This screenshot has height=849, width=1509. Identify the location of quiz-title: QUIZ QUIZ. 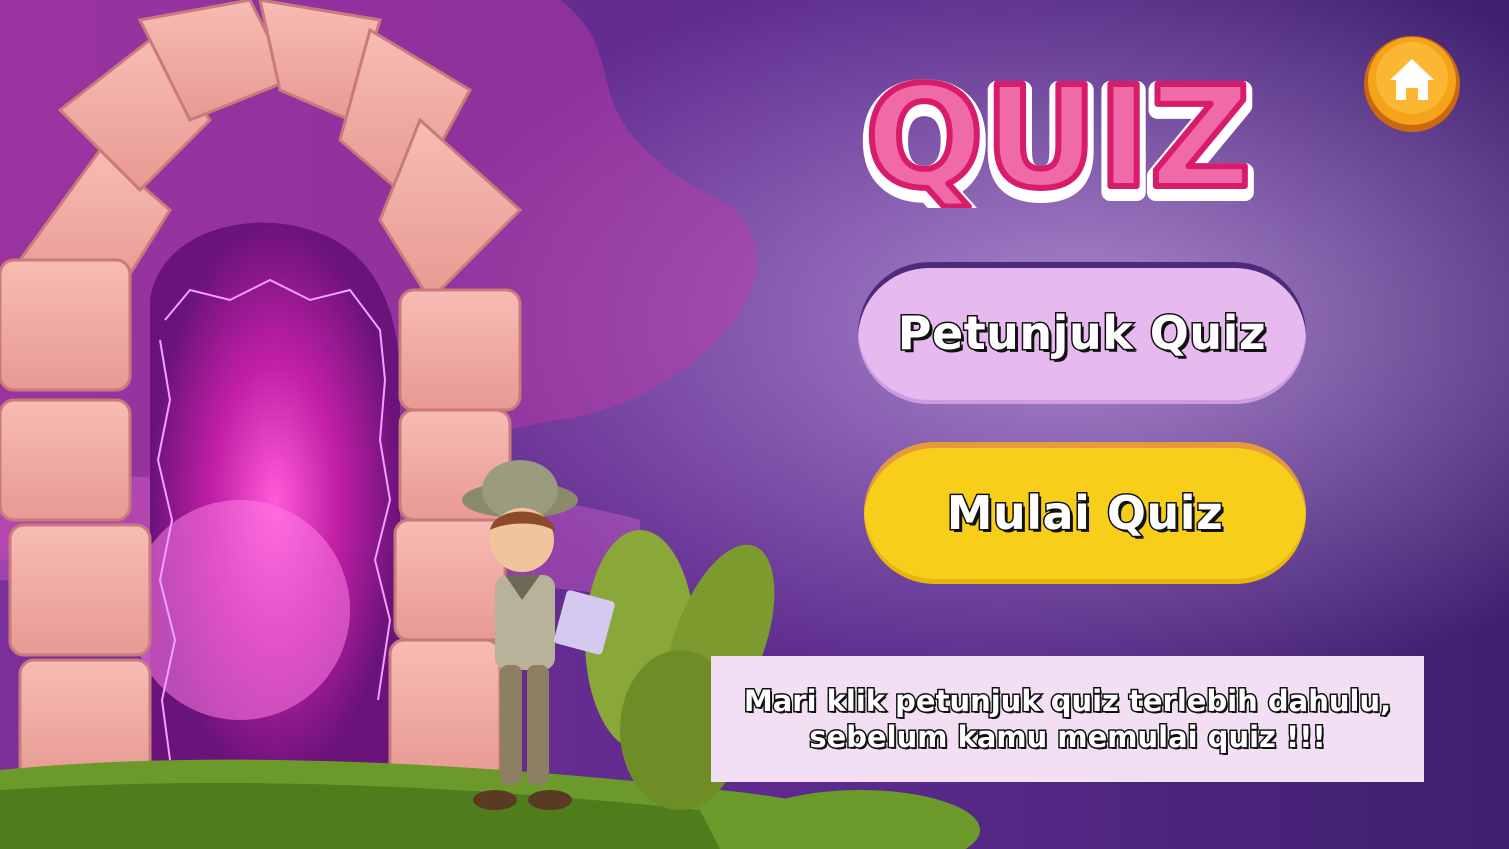
(1058, 131).